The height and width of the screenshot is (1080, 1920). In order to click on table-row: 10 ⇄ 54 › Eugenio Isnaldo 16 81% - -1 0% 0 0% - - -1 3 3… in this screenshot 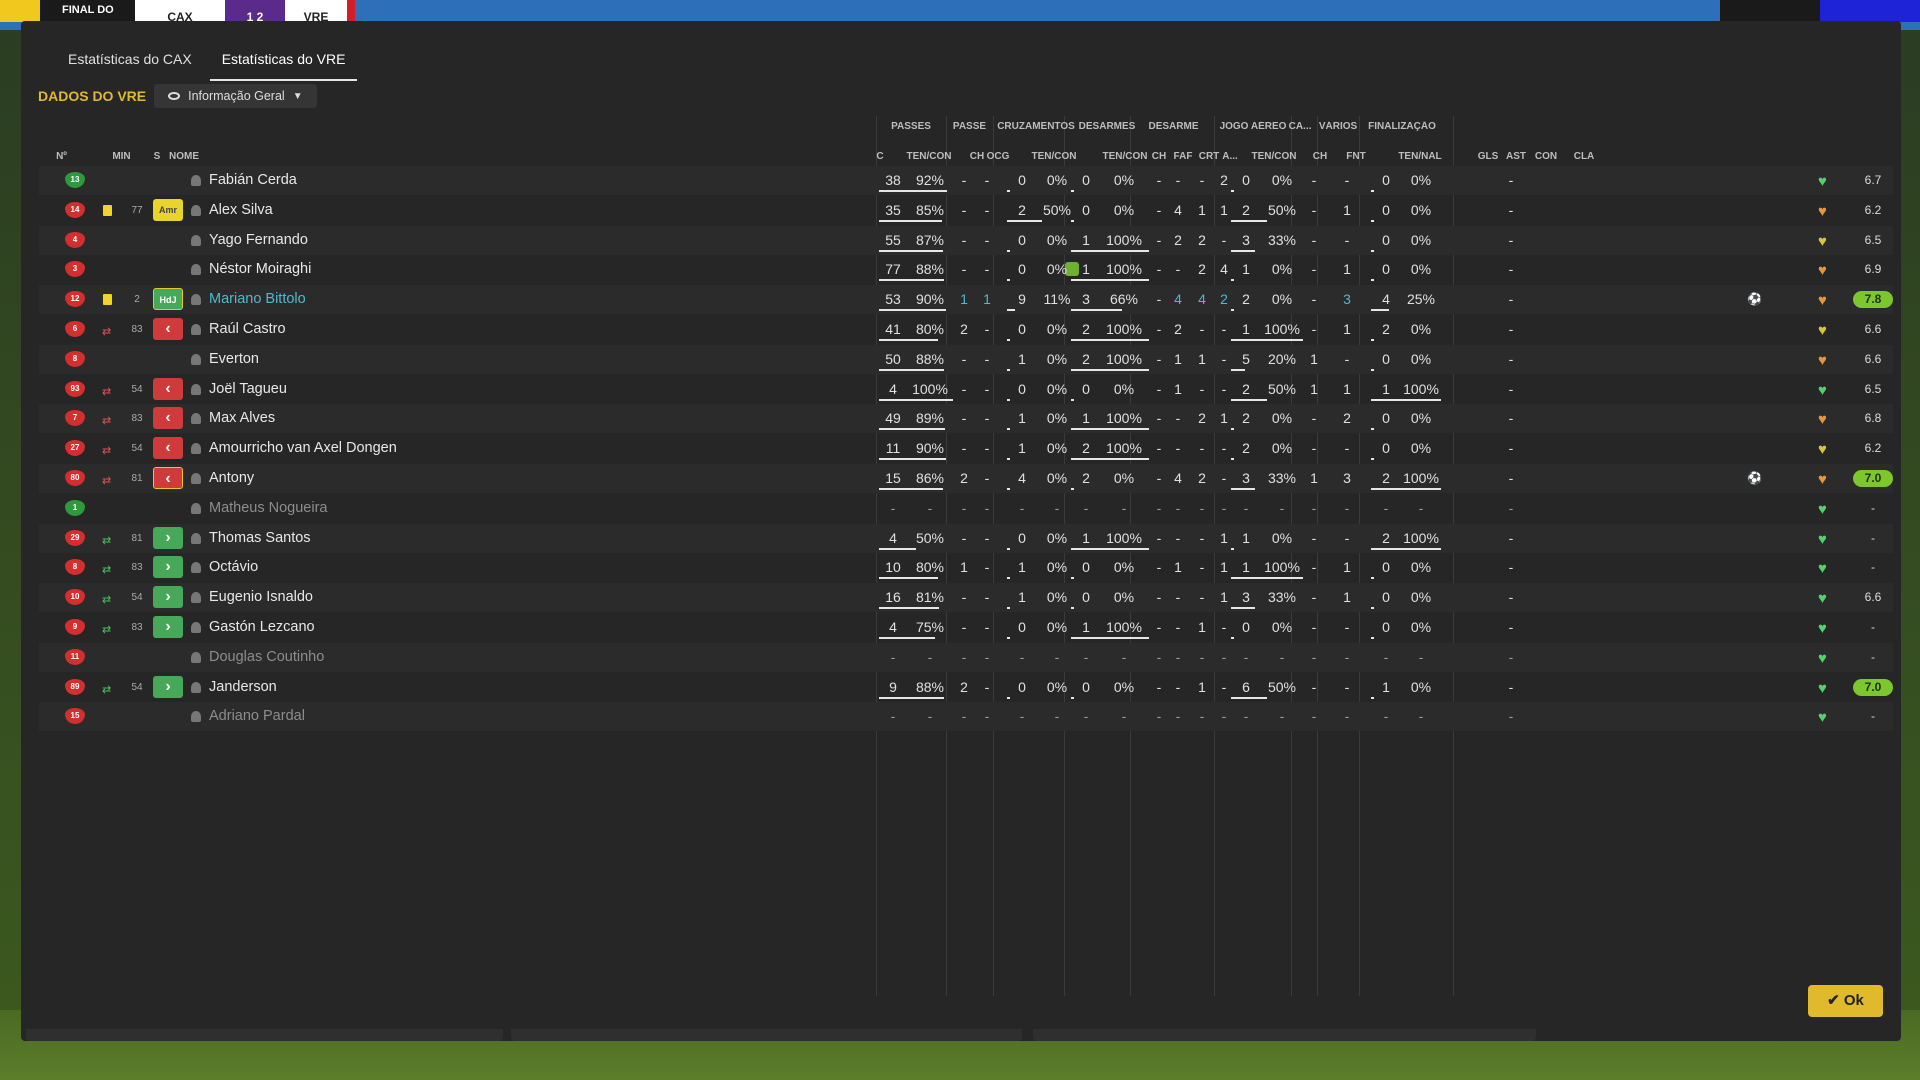, I will do `click(966, 598)`.